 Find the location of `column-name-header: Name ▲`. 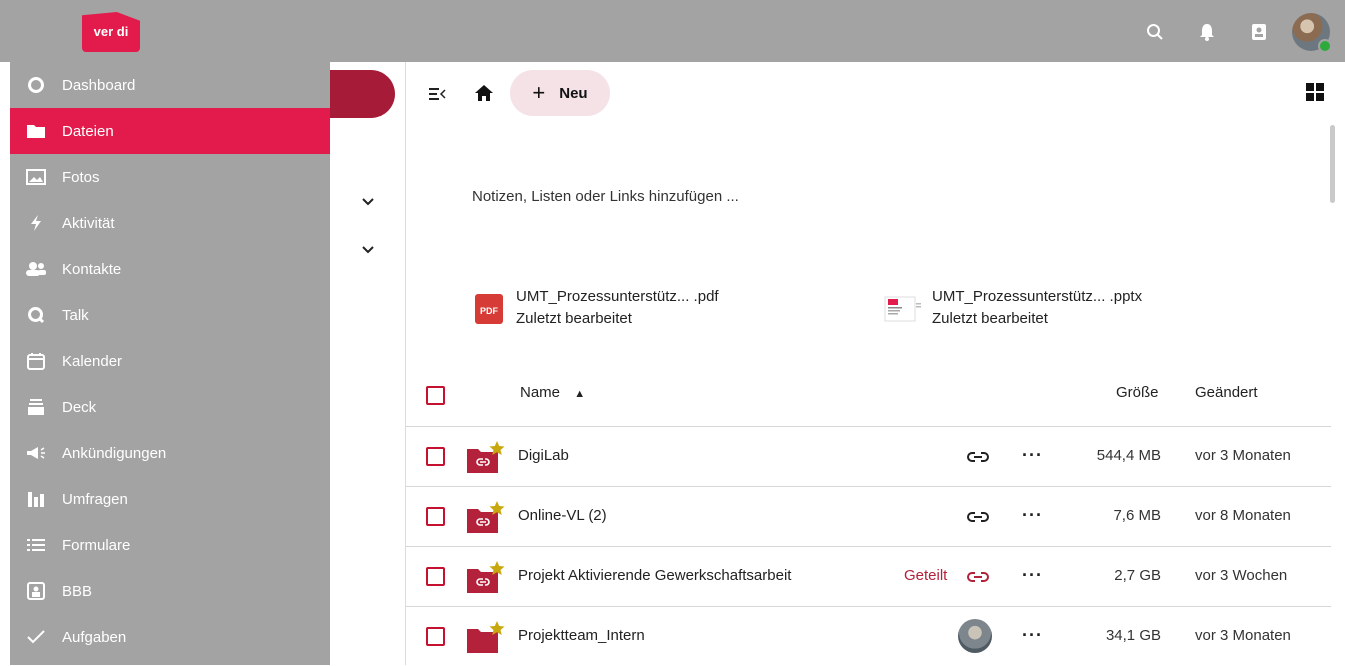

column-name-header: Name ▲ is located at coordinates (552, 392).